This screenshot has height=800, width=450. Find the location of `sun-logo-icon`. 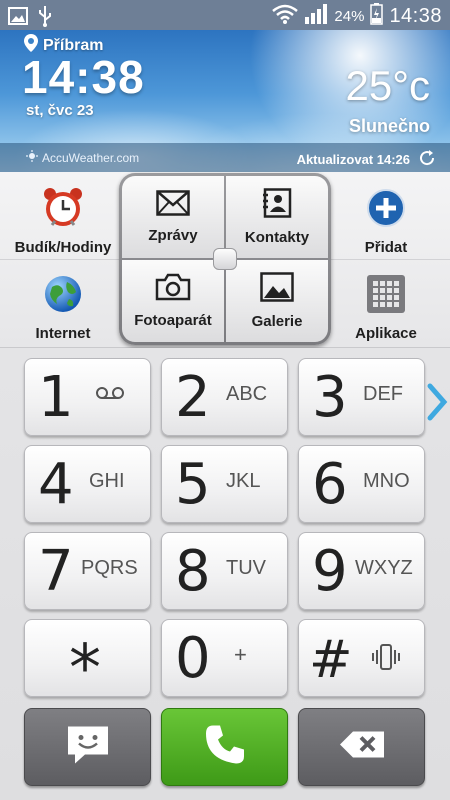

sun-logo-icon is located at coordinates (32, 157).